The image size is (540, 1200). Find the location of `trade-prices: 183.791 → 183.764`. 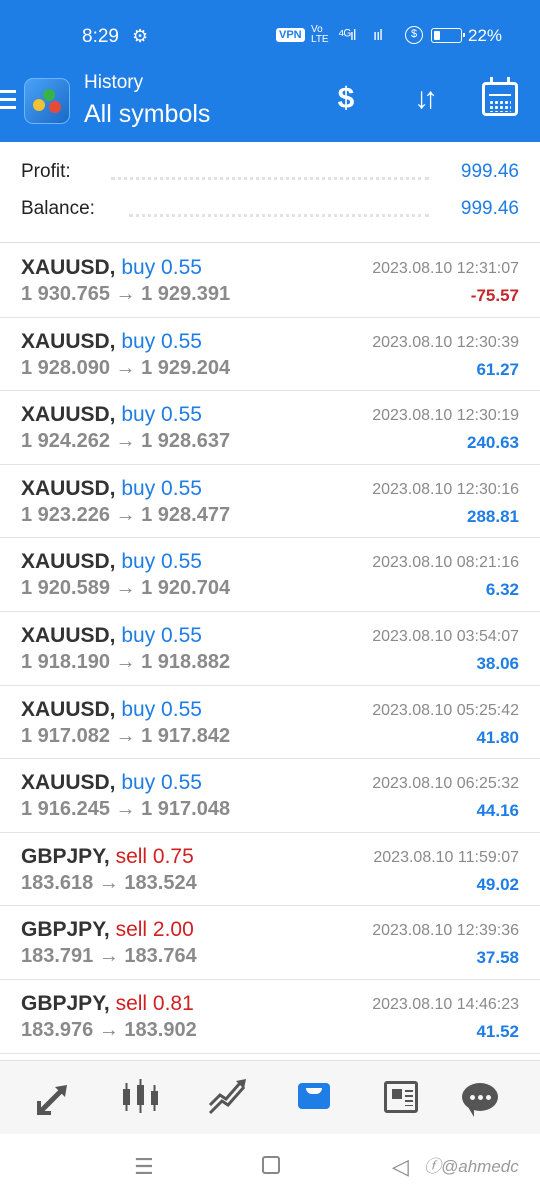

trade-prices: 183.791 → 183.764 is located at coordinates (109, 956).